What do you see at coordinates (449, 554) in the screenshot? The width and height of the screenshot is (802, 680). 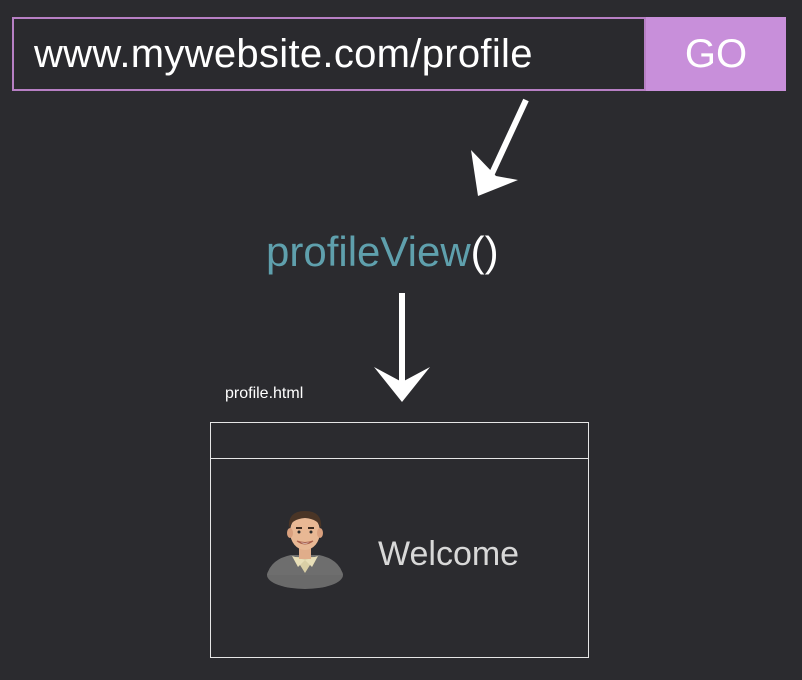 I see `welcome-text: Welcome` at bounding box center [449, 554].